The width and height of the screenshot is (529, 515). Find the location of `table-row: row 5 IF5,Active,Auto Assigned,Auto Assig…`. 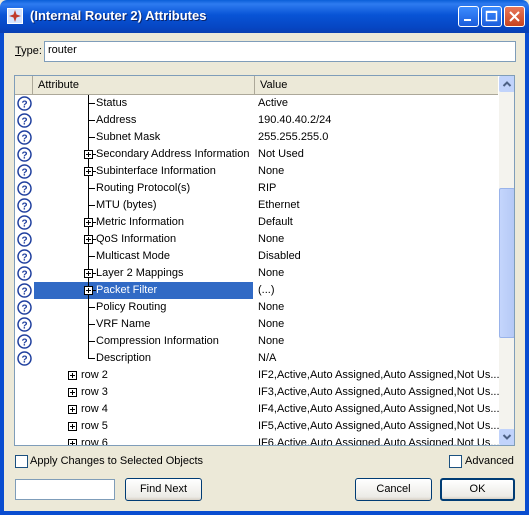

table-row: row 5 IF5,Active,Auto Assigned,Auto Assig… is located at coordinates (257, 426).